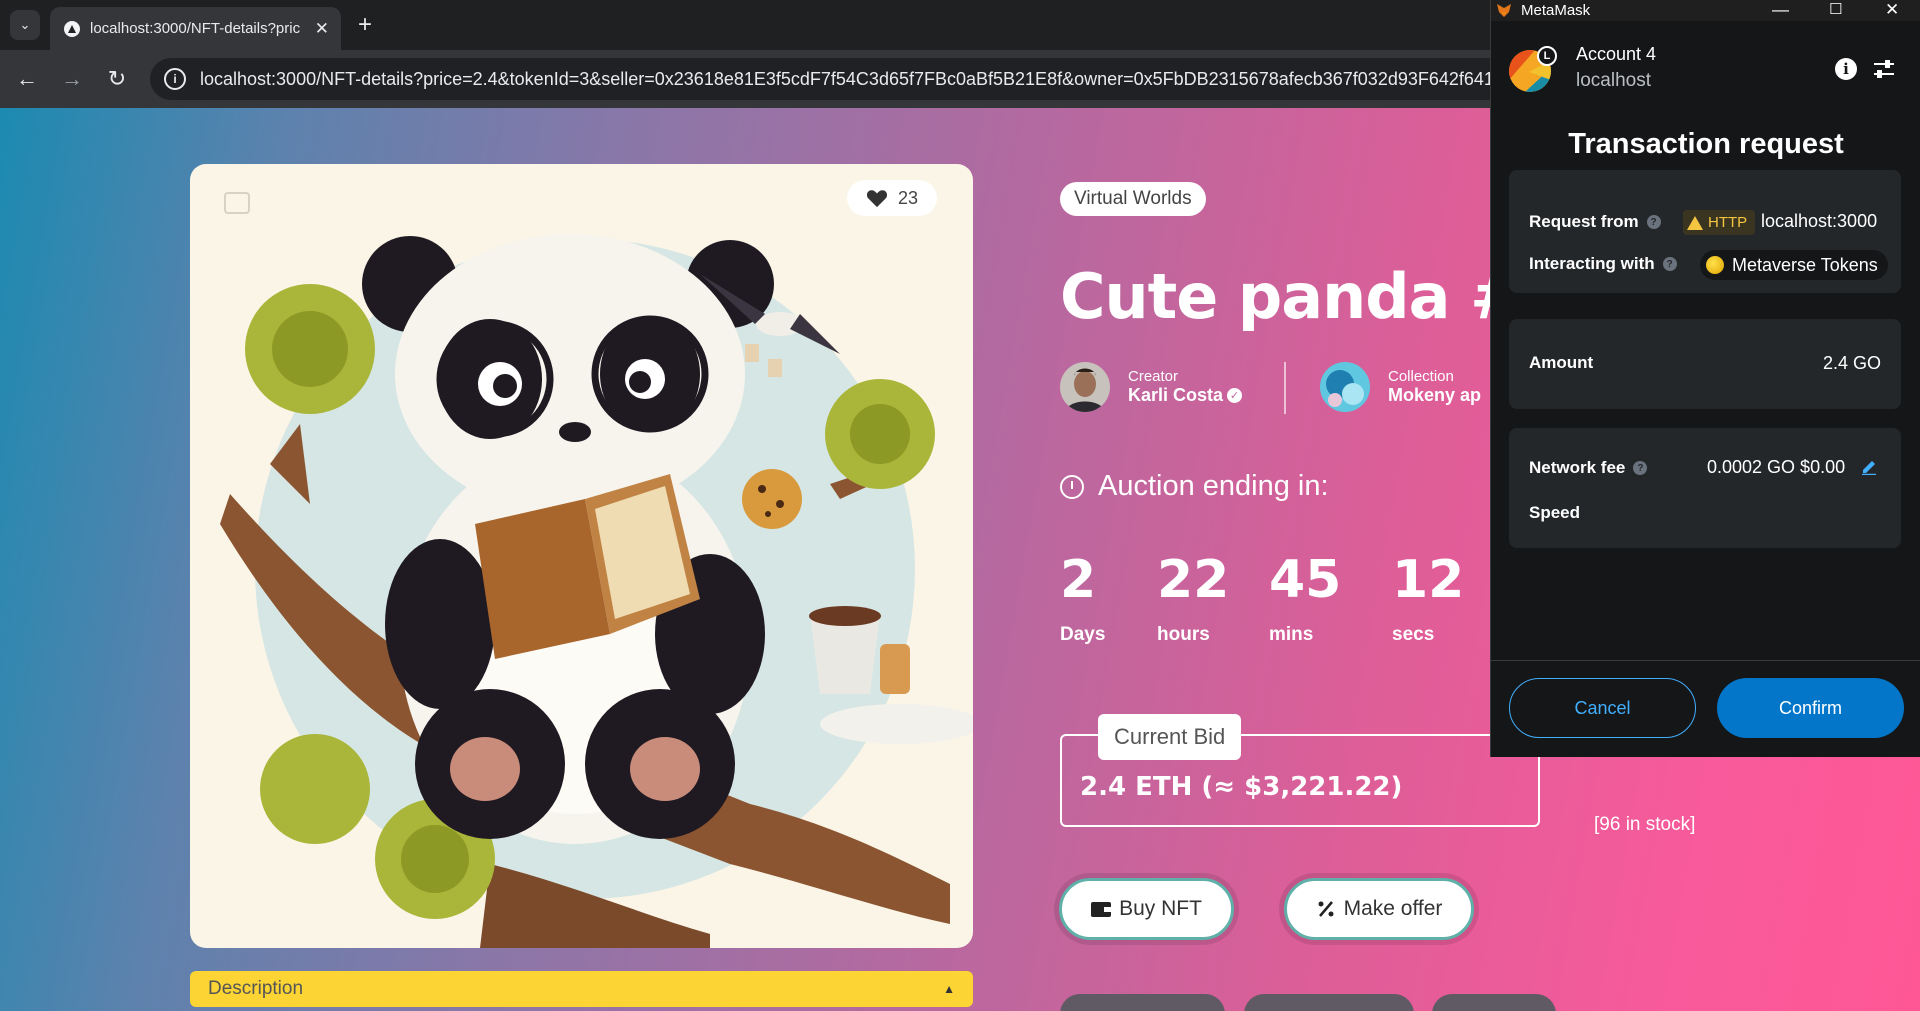 The width and height of the screenshot is (1920, 1011). What do you see at coordinates (1312, 296) in the screenshot?
I see `nft-title: Cute panda #3` at bounding box center [1312, 296].